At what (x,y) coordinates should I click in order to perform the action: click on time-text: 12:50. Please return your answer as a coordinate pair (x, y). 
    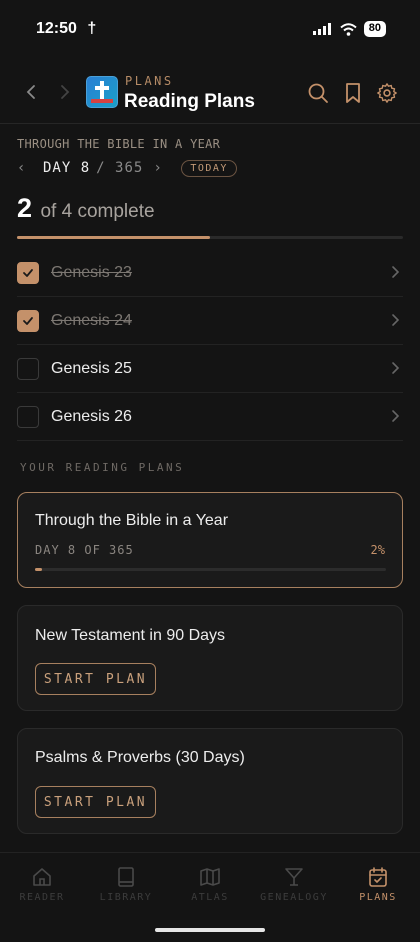
    Looking at the image, I should click on (56, 28).